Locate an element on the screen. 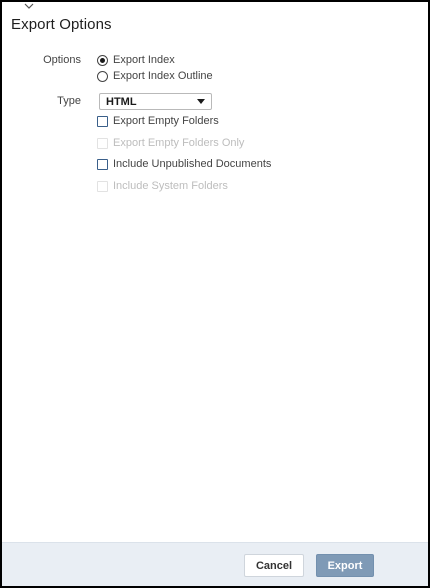  type-select: HTML is located at coordinates (155, 101).